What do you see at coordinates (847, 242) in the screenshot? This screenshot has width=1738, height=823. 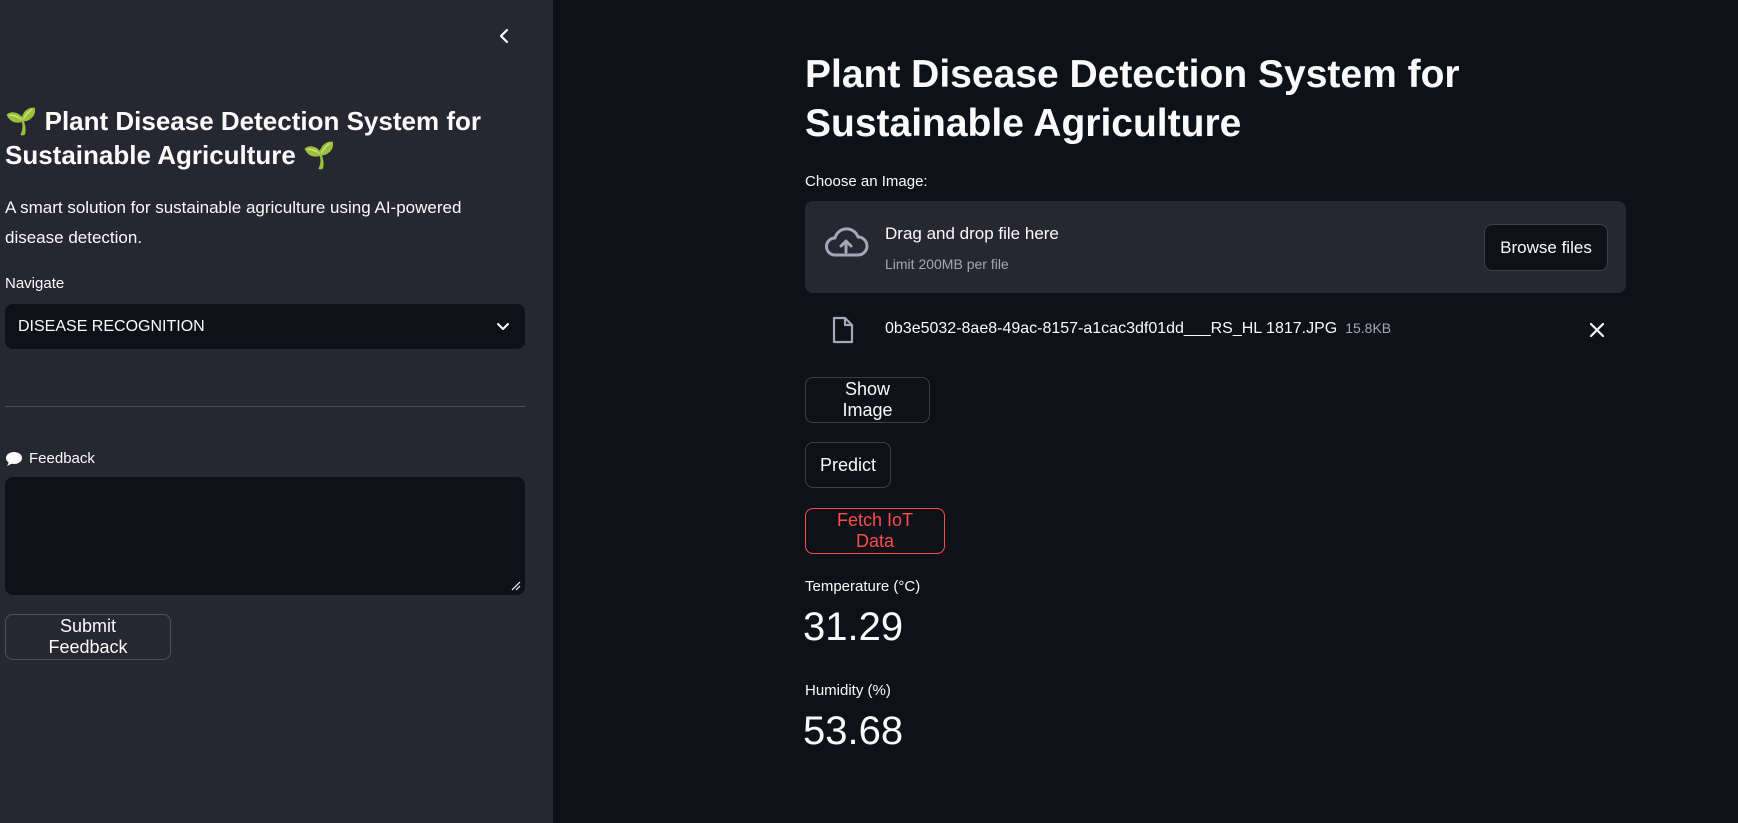 I see `cloud-upload-icon` at bounding box center [847, 242].